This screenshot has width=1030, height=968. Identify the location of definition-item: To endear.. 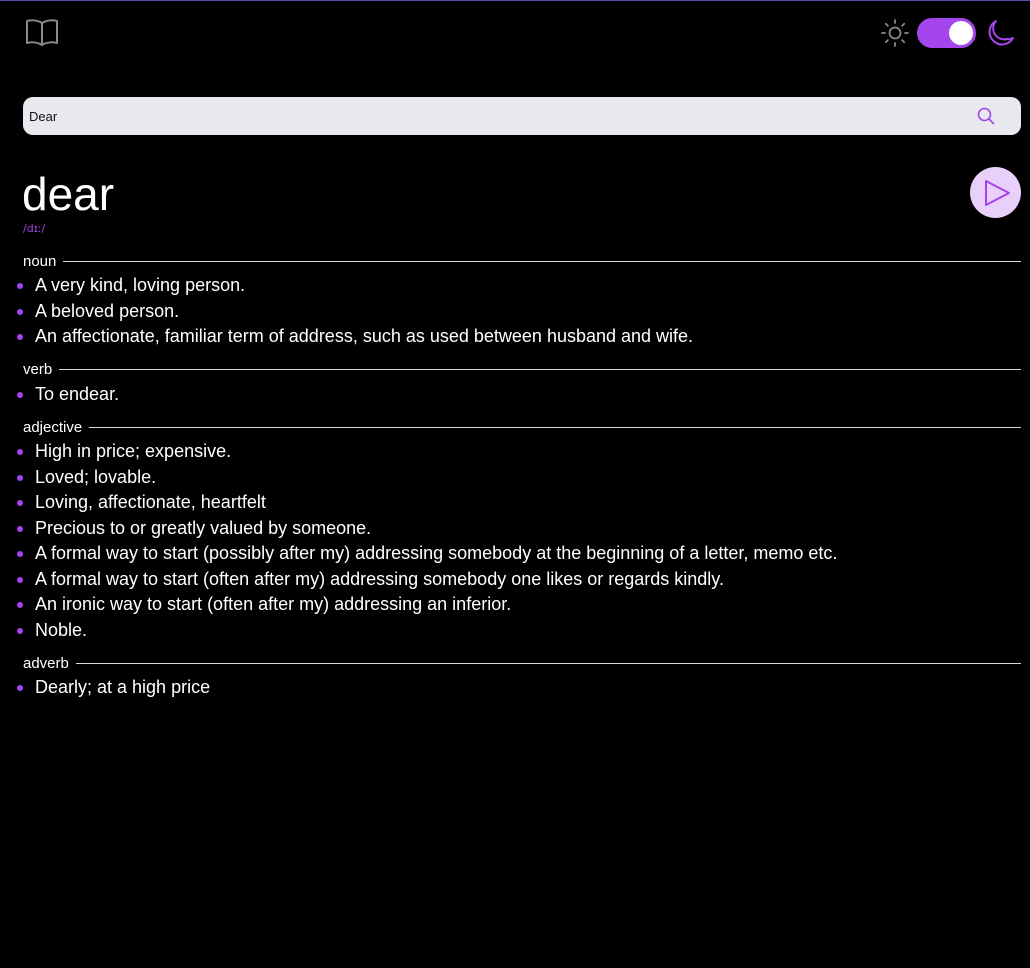
(515, 395).